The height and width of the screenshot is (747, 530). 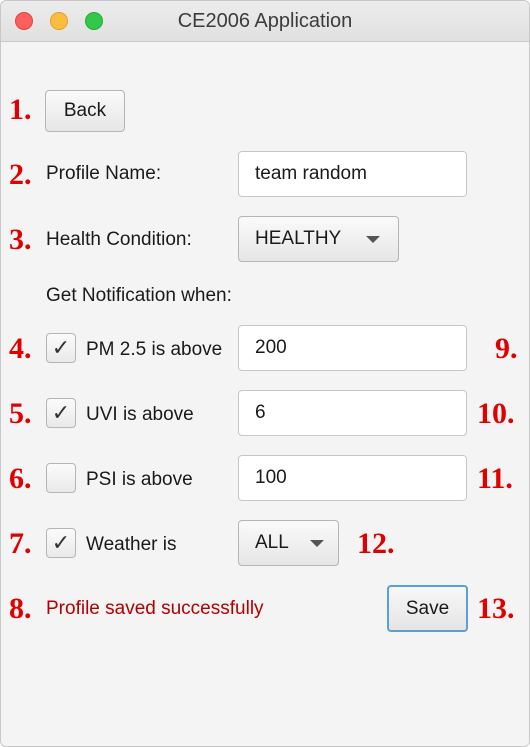 I want to click on annotation-number: 1., so click(x=20, y=109).